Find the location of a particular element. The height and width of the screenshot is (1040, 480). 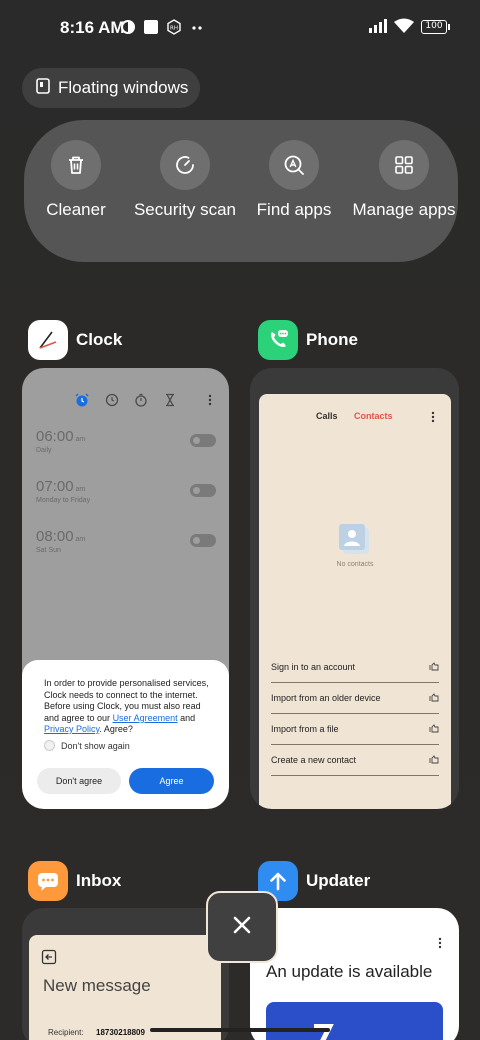

update-available-title: An update is available is located at coordinates (349, 971).